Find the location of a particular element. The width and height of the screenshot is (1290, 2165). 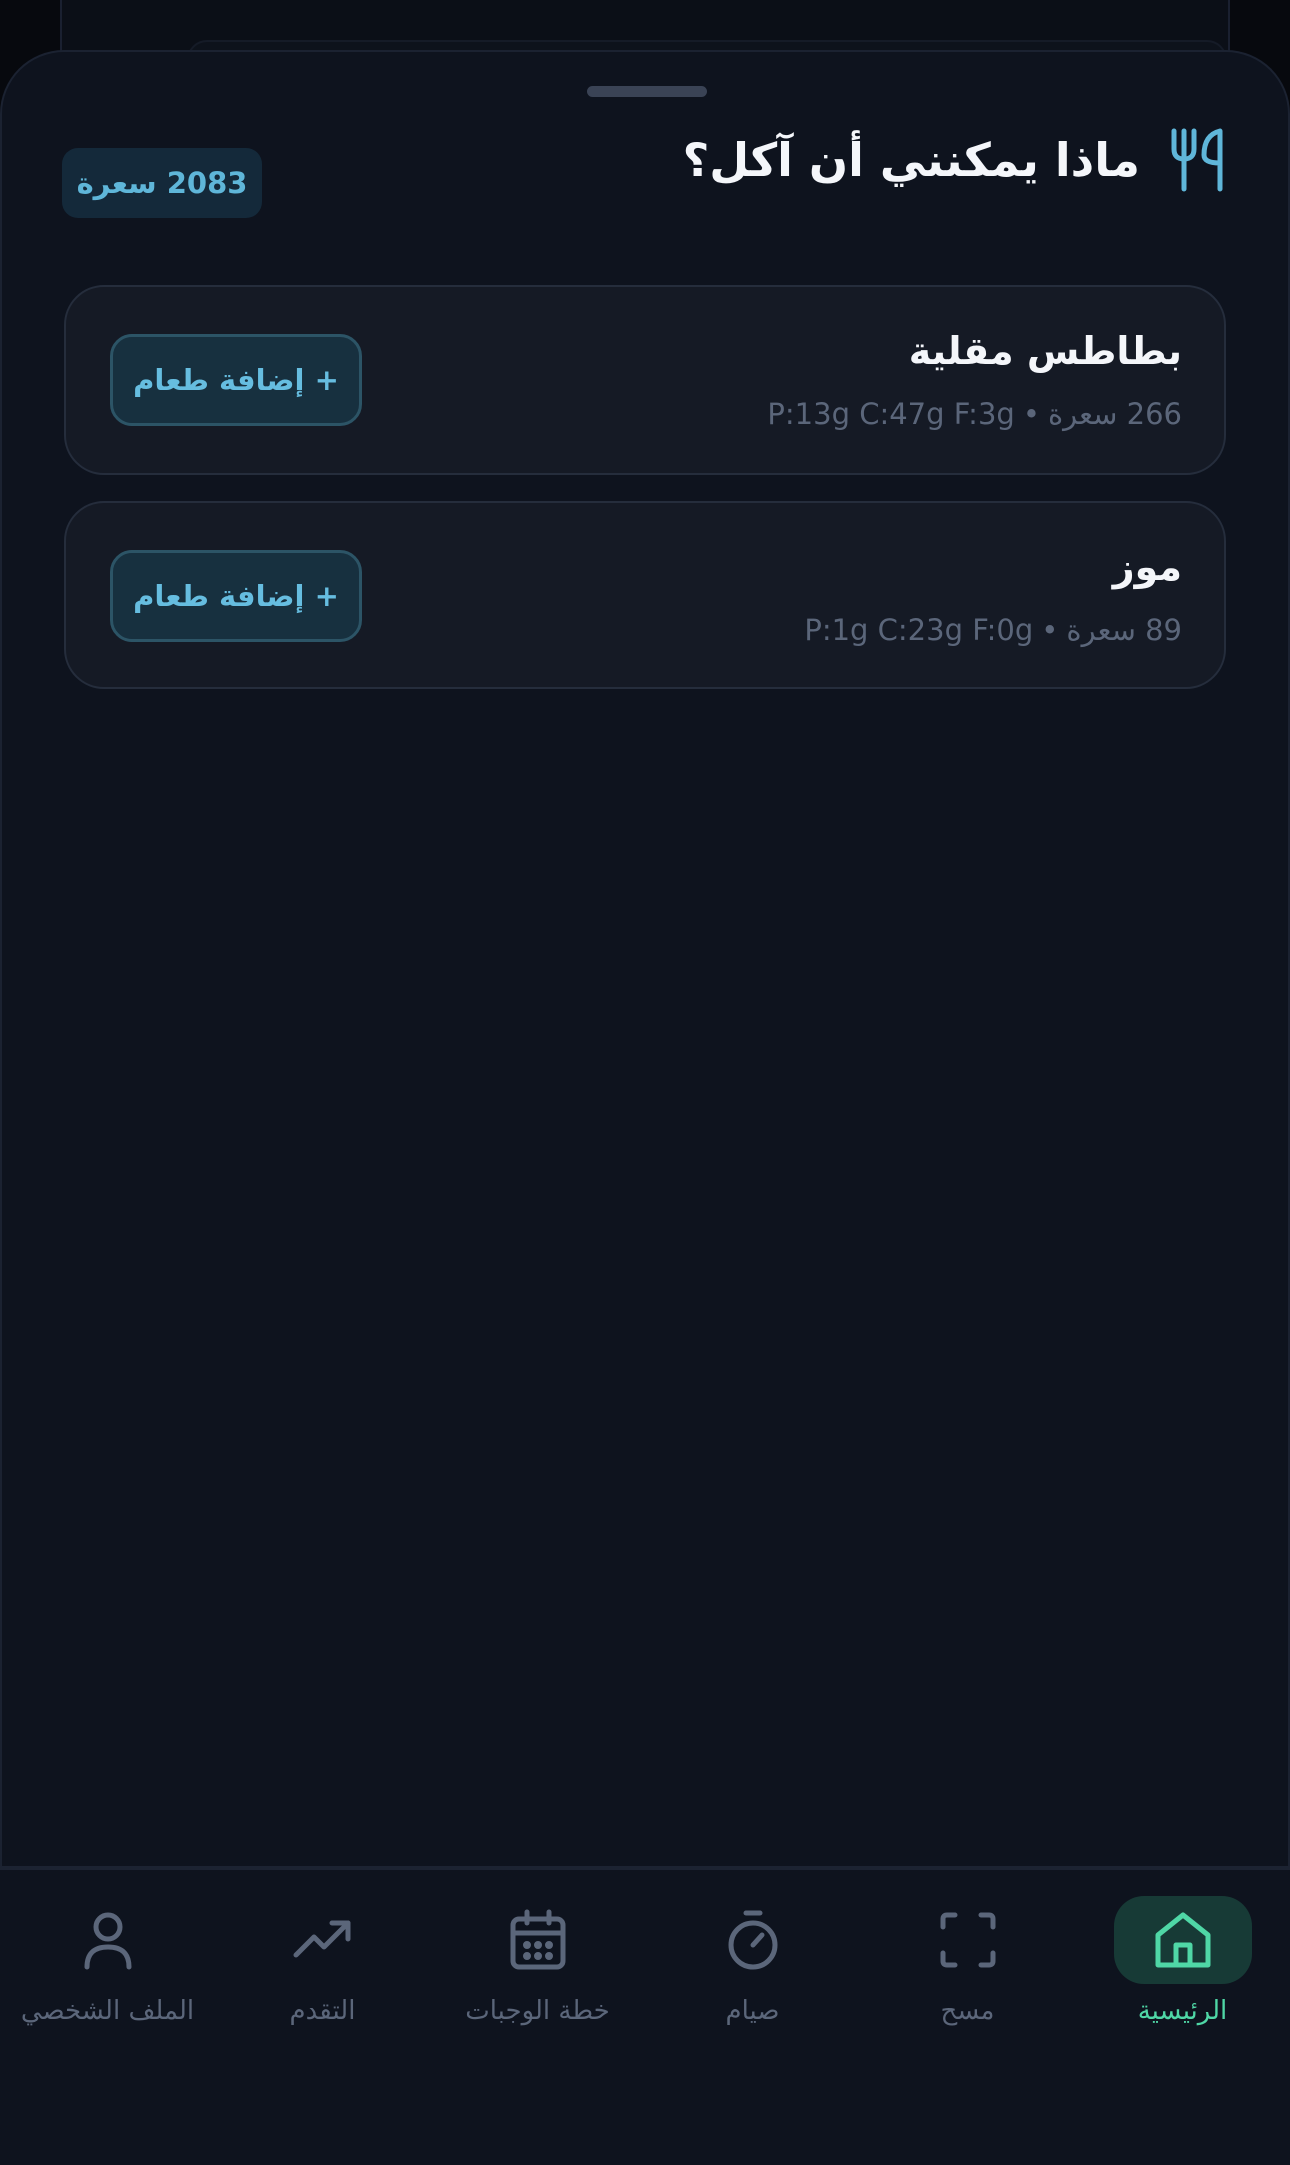

timer-icon is located at coordinates (752, 1940).